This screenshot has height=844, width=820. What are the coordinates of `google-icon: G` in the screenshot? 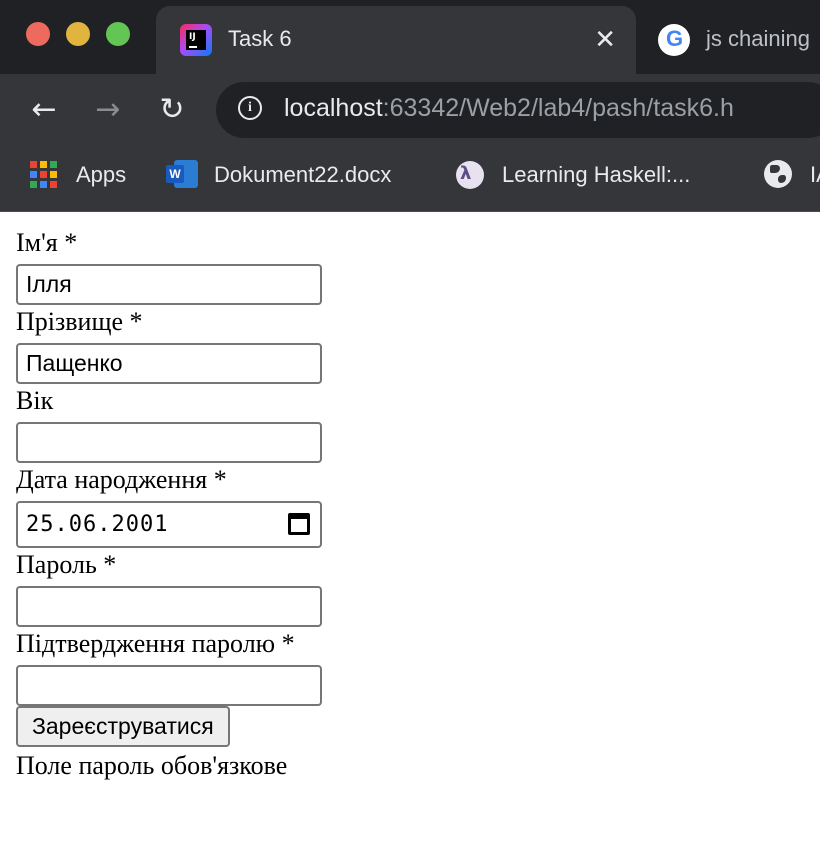 It's located at (674, 40).